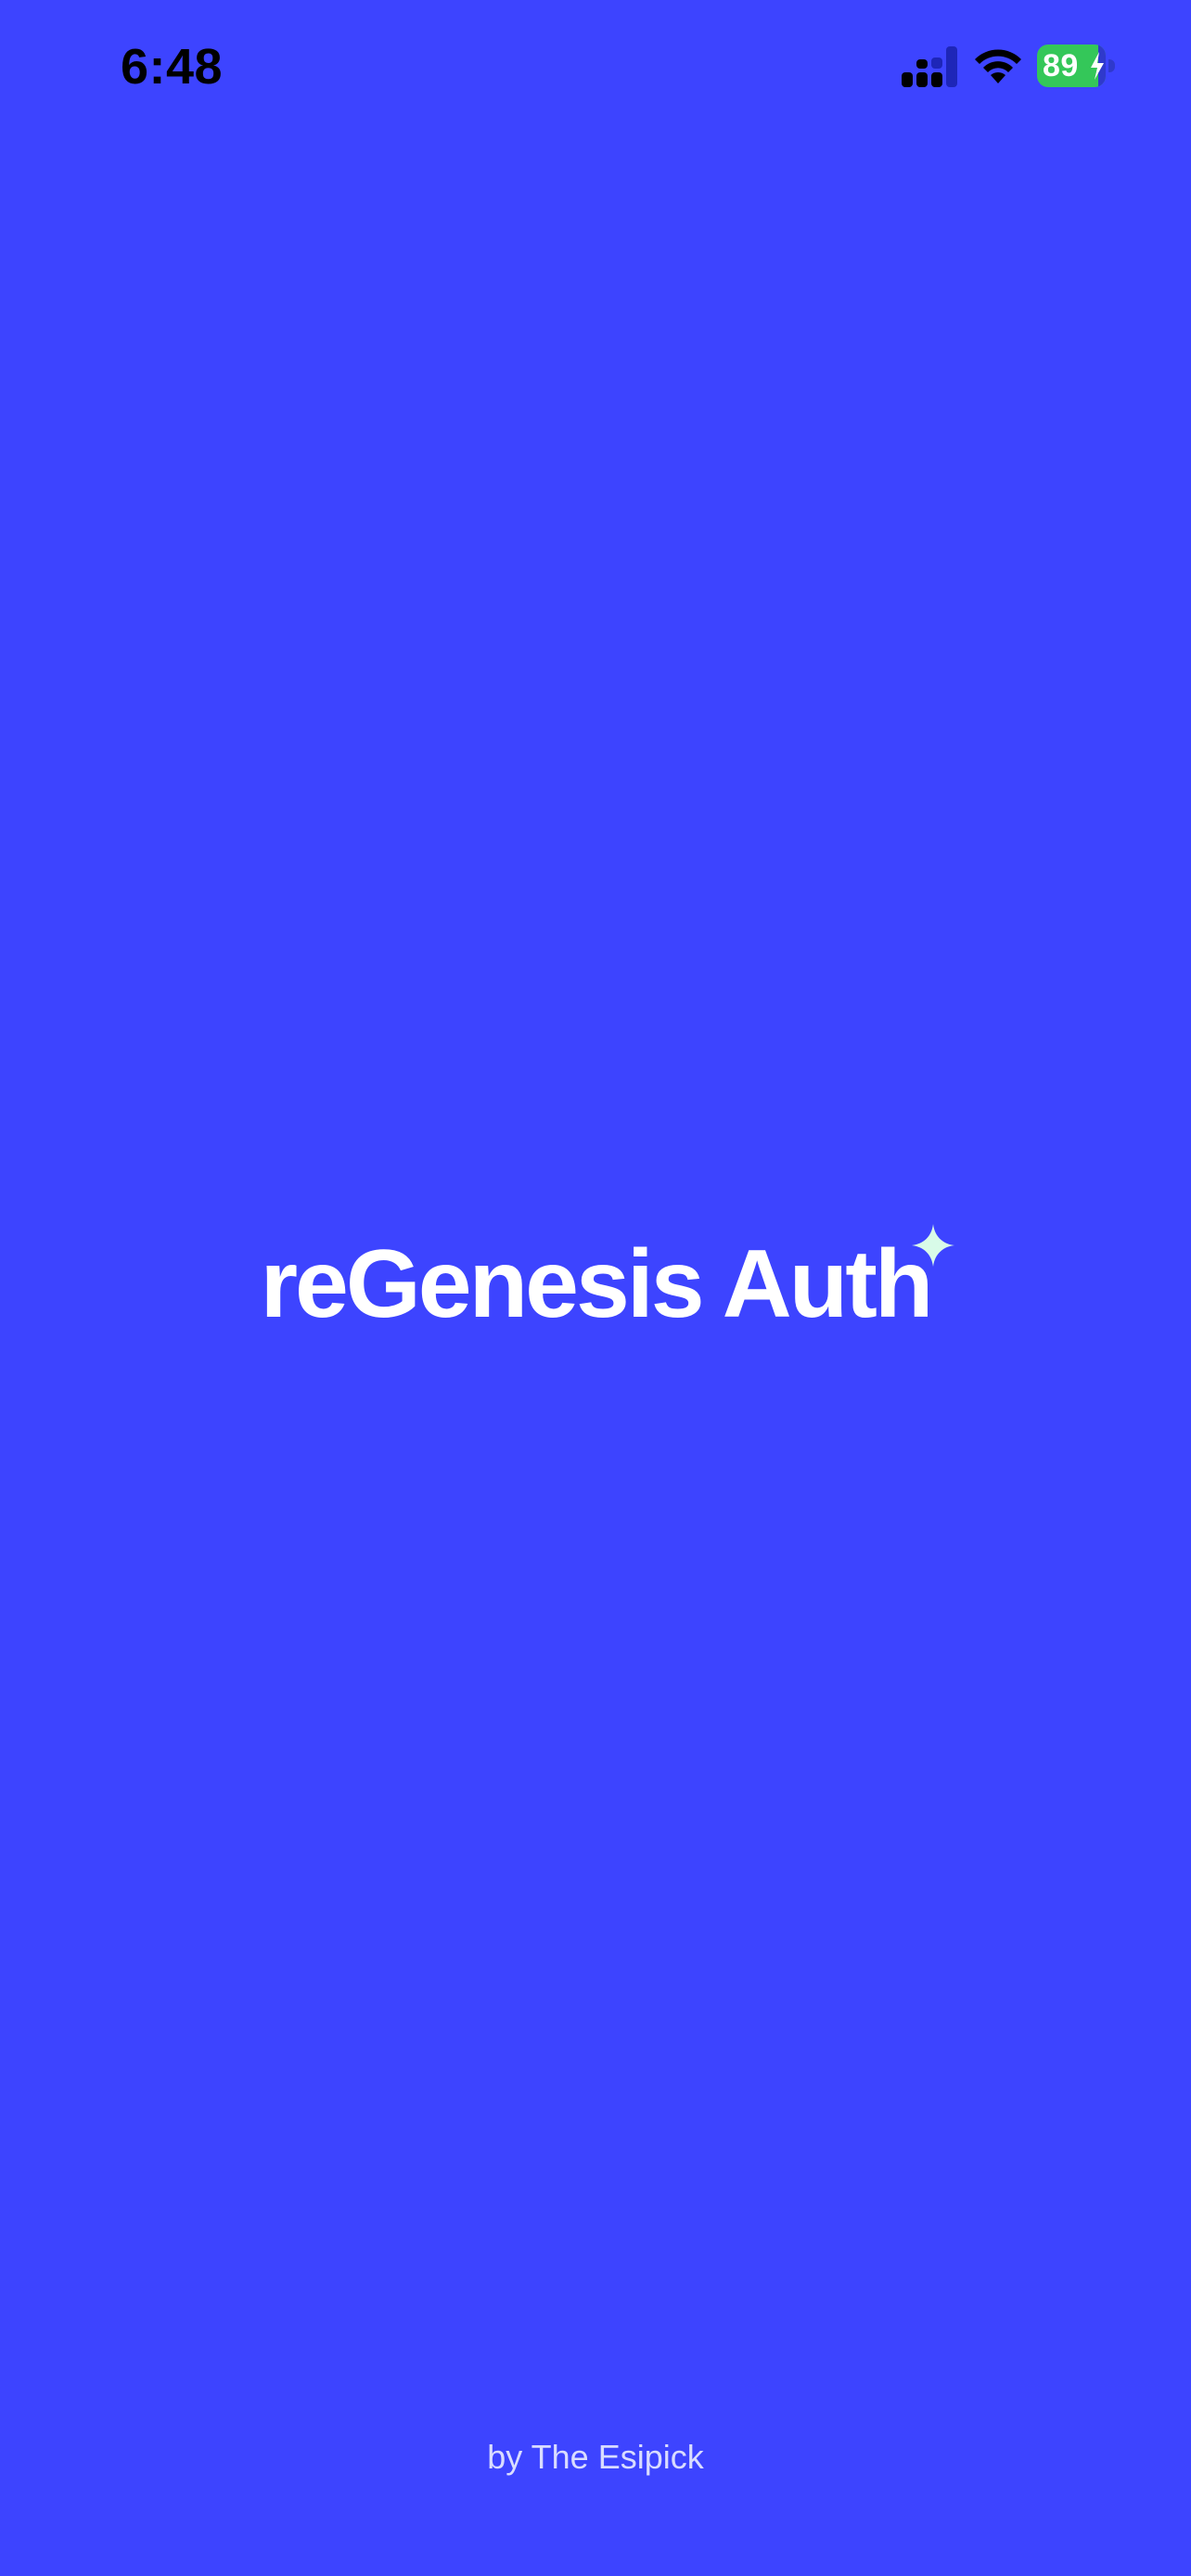  What do you see at coordinates (998, 66) in the screenshot?
I see `wifi-icon` at bounding box center [998, 66].